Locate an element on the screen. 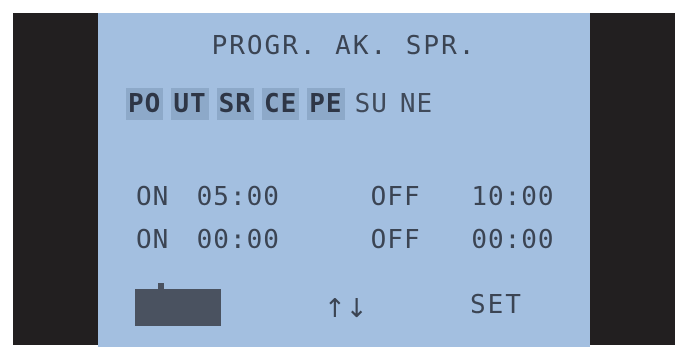 This screenshot has width=680, height=347. day-po: PO is located at coordinates (145, 104).